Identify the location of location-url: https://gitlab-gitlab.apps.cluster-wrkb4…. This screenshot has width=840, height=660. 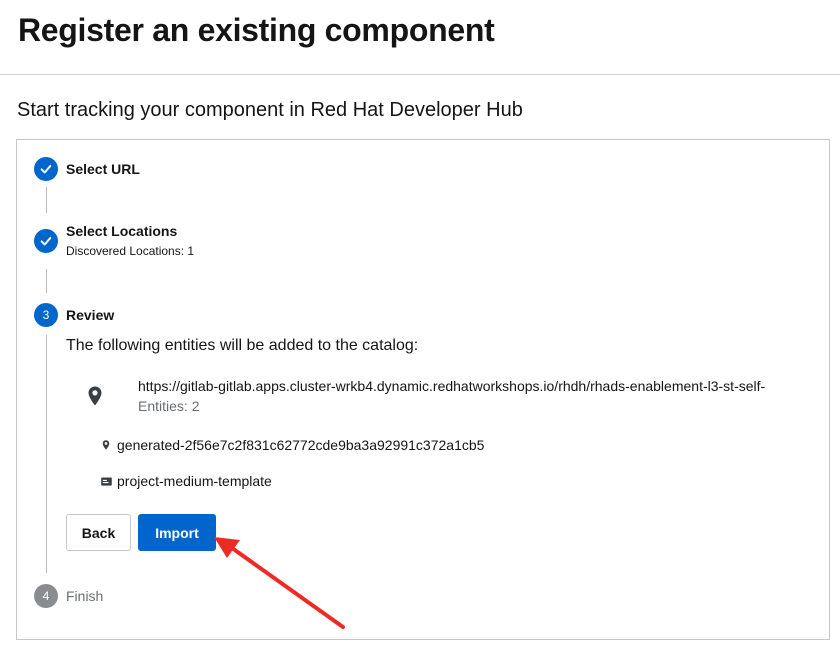
(452, 386).